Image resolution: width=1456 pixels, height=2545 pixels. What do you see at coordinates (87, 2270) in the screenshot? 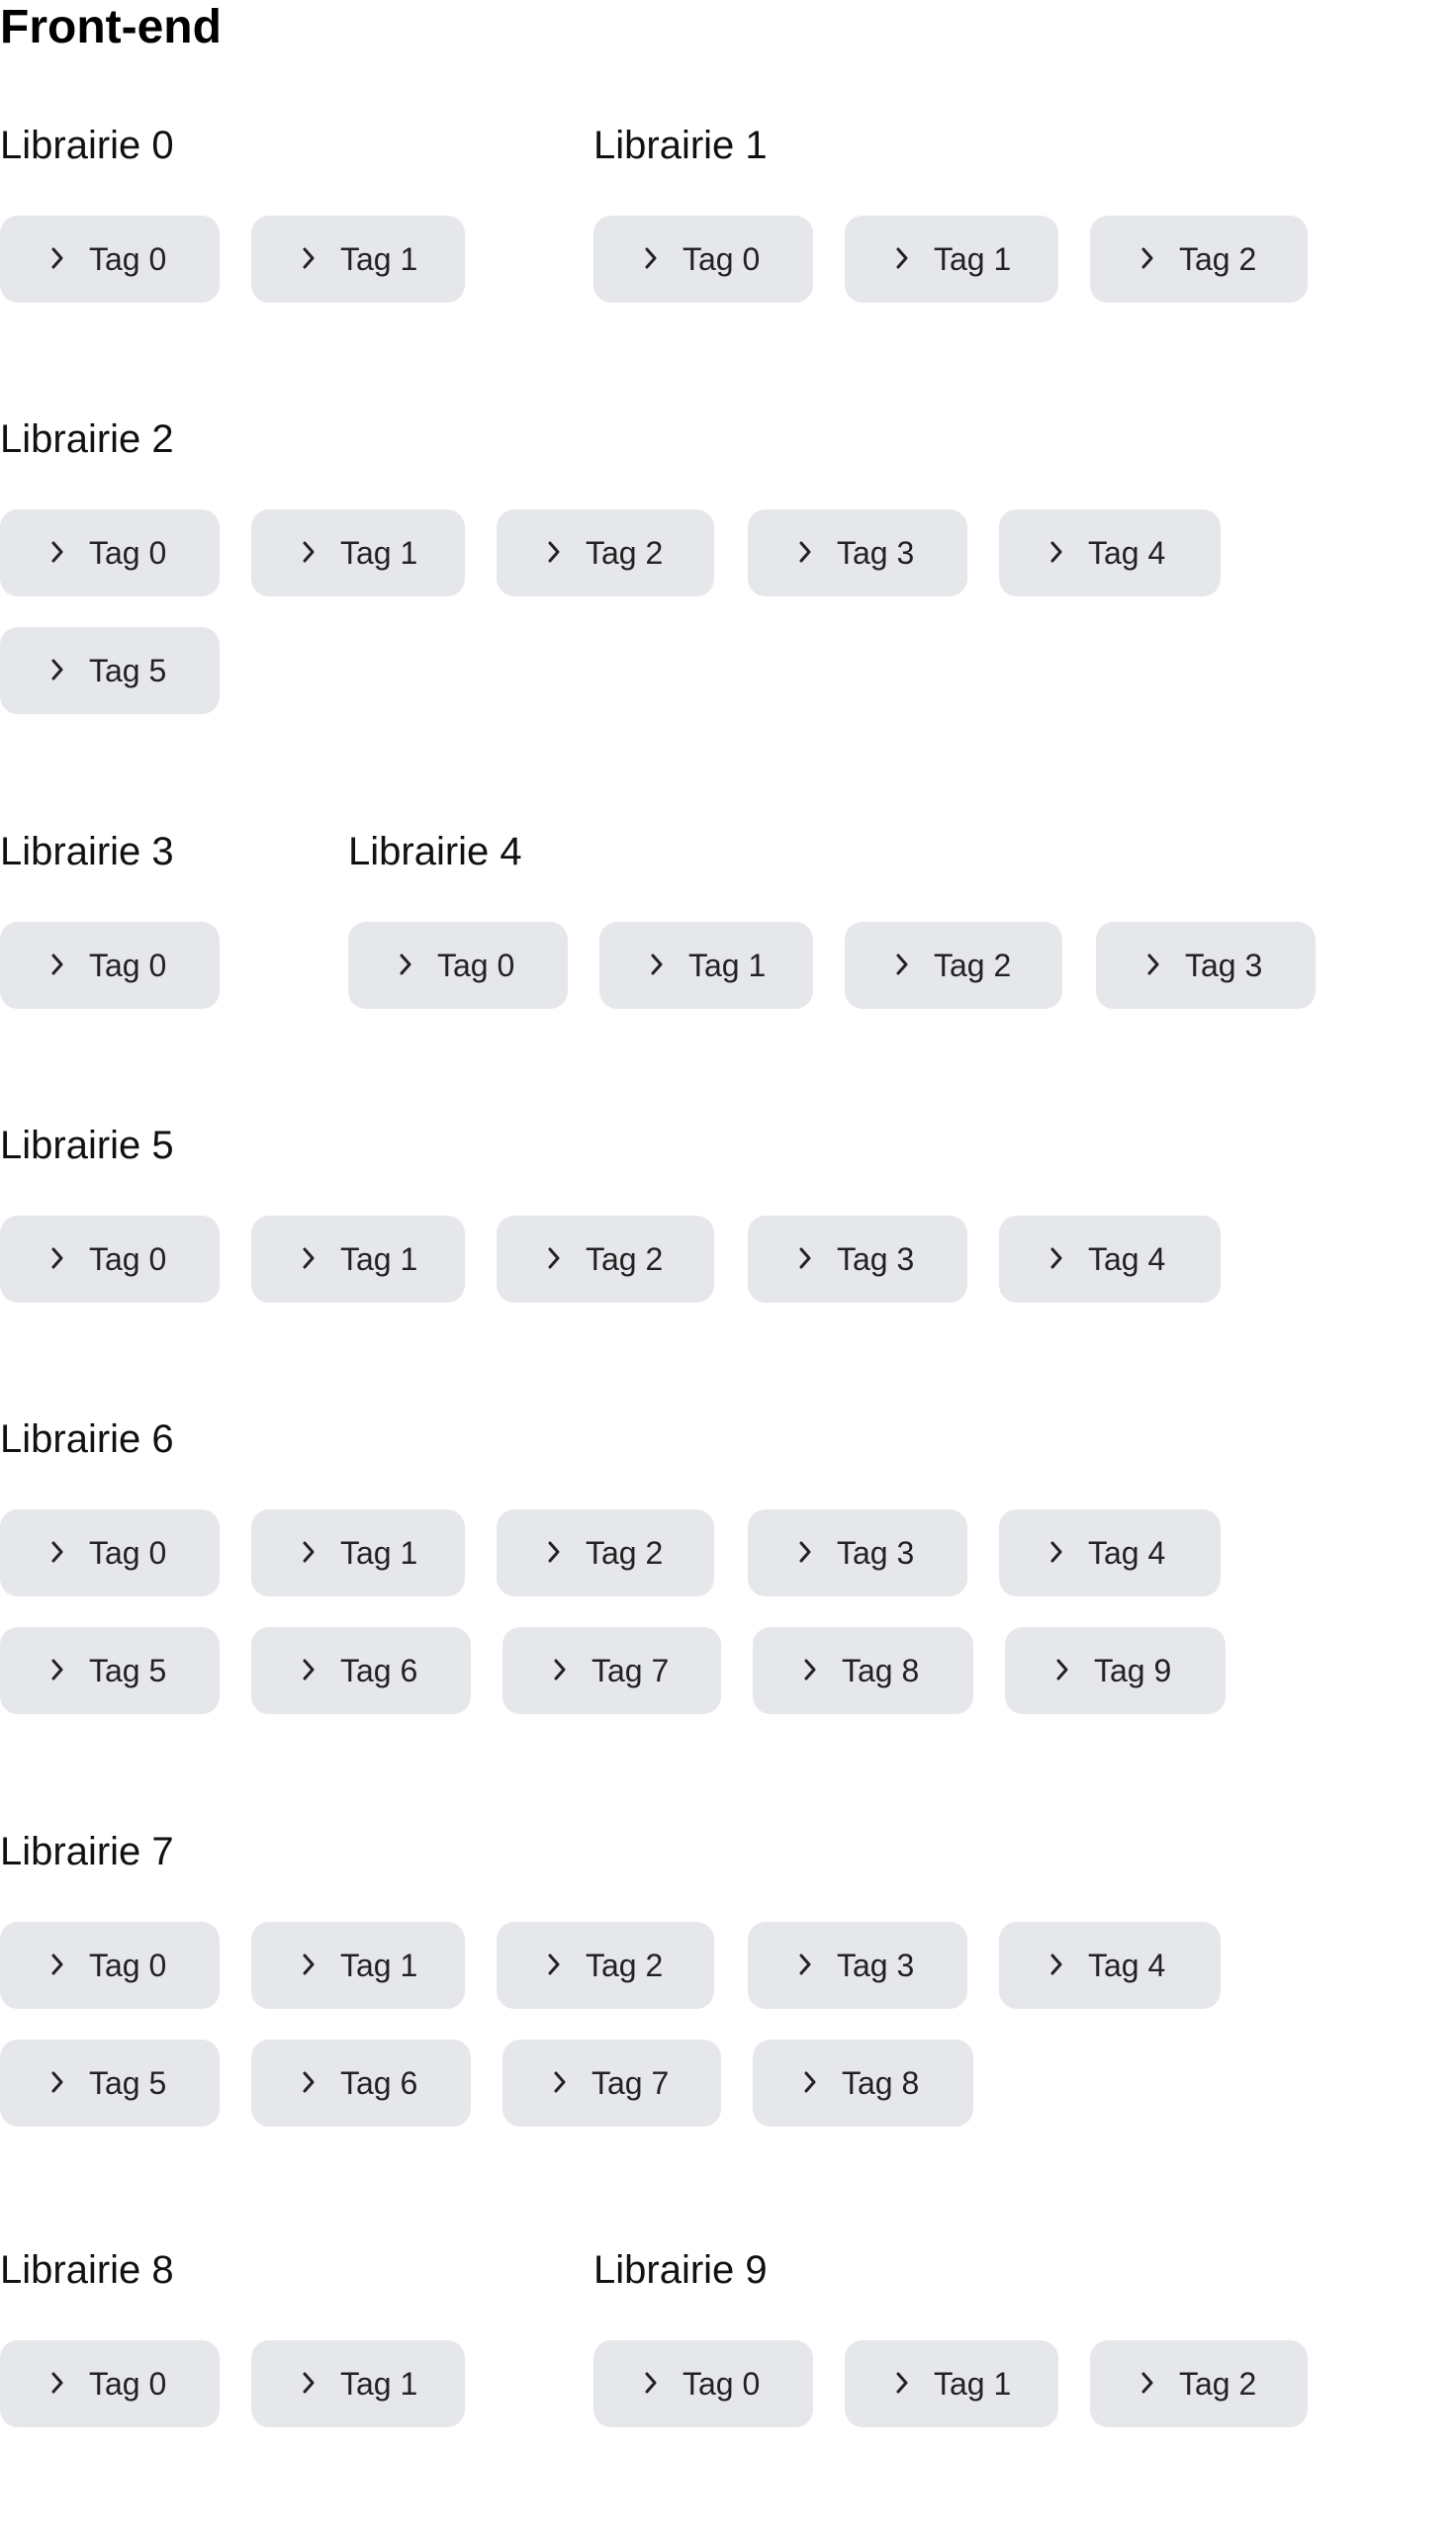
I see `library-title: Librairie 8` at bounding box center [87, 2270].